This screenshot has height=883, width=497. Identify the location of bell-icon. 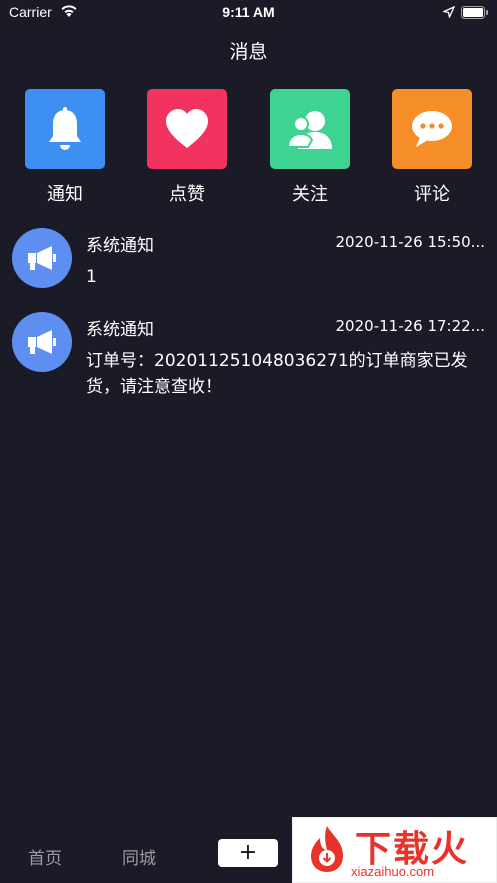
(65, 128).